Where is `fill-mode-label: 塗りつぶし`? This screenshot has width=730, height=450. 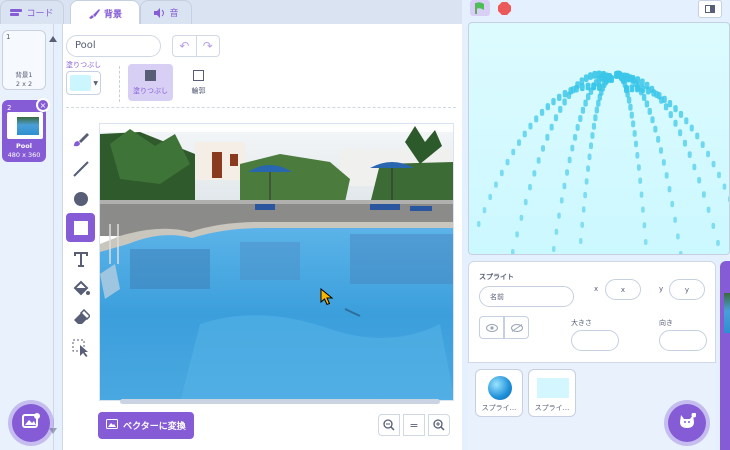
fill-mode-label: 塗りつぶし is located at coordinates (150, 91).